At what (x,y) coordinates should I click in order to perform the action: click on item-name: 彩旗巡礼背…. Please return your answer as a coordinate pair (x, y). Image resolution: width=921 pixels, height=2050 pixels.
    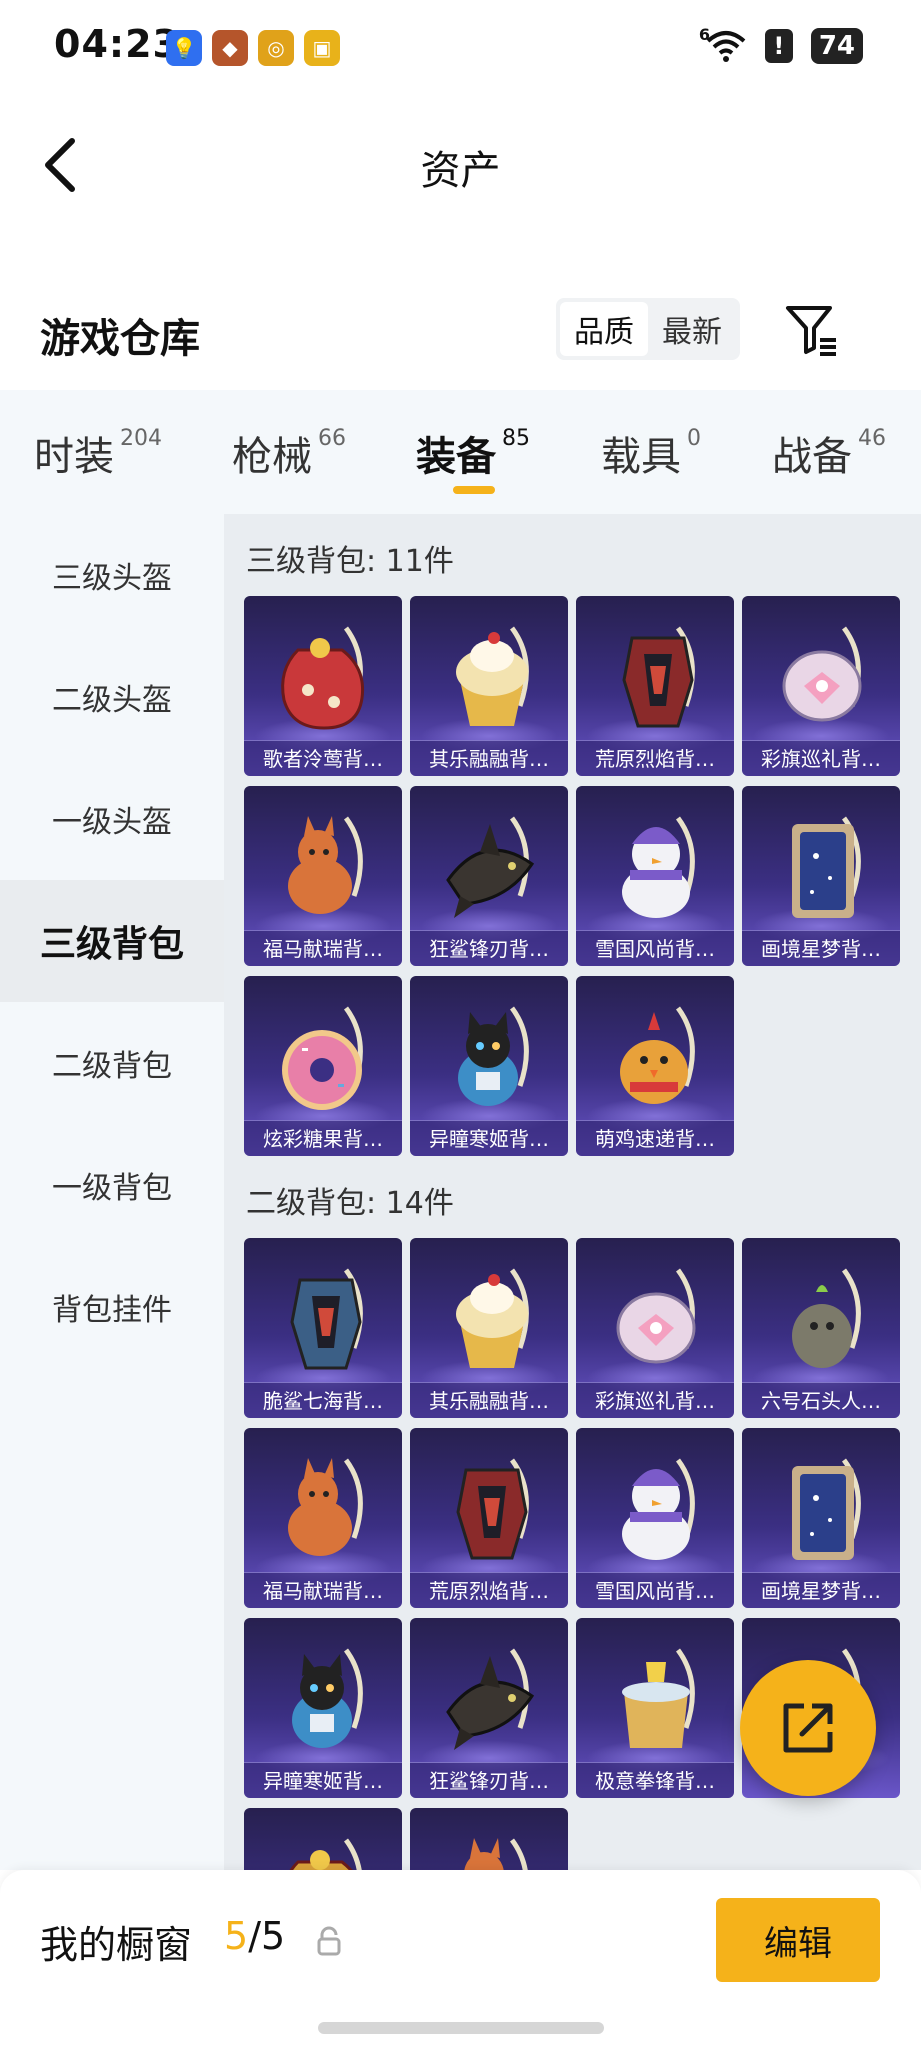
    Looking at the image, I should click on (655, 1400).